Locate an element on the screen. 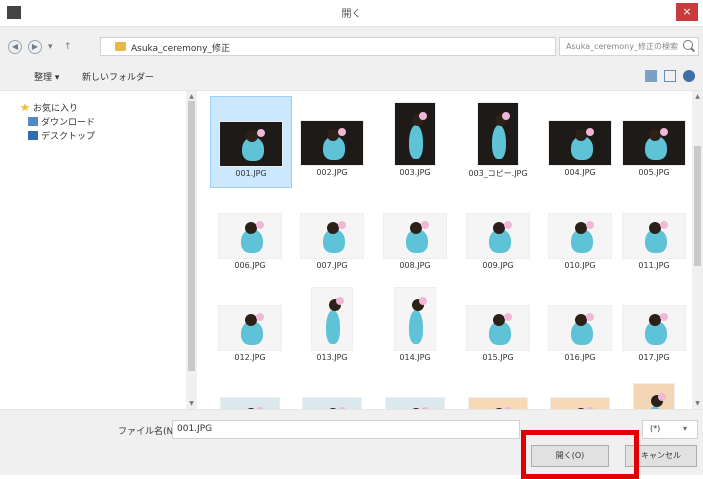 This screenshot has width=703, height=479. back-button: ◀ is located at coordinates (15, 47).